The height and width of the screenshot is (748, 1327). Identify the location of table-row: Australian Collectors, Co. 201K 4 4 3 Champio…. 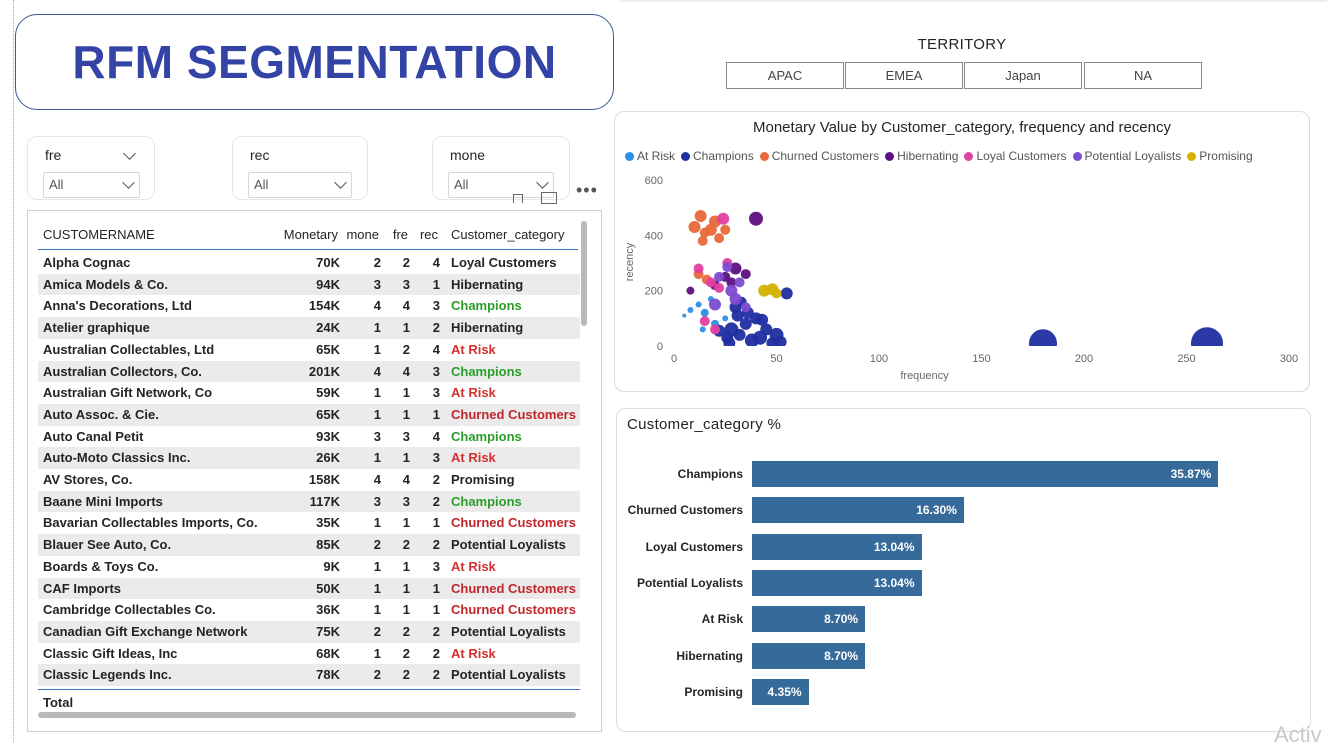
(309, 371).